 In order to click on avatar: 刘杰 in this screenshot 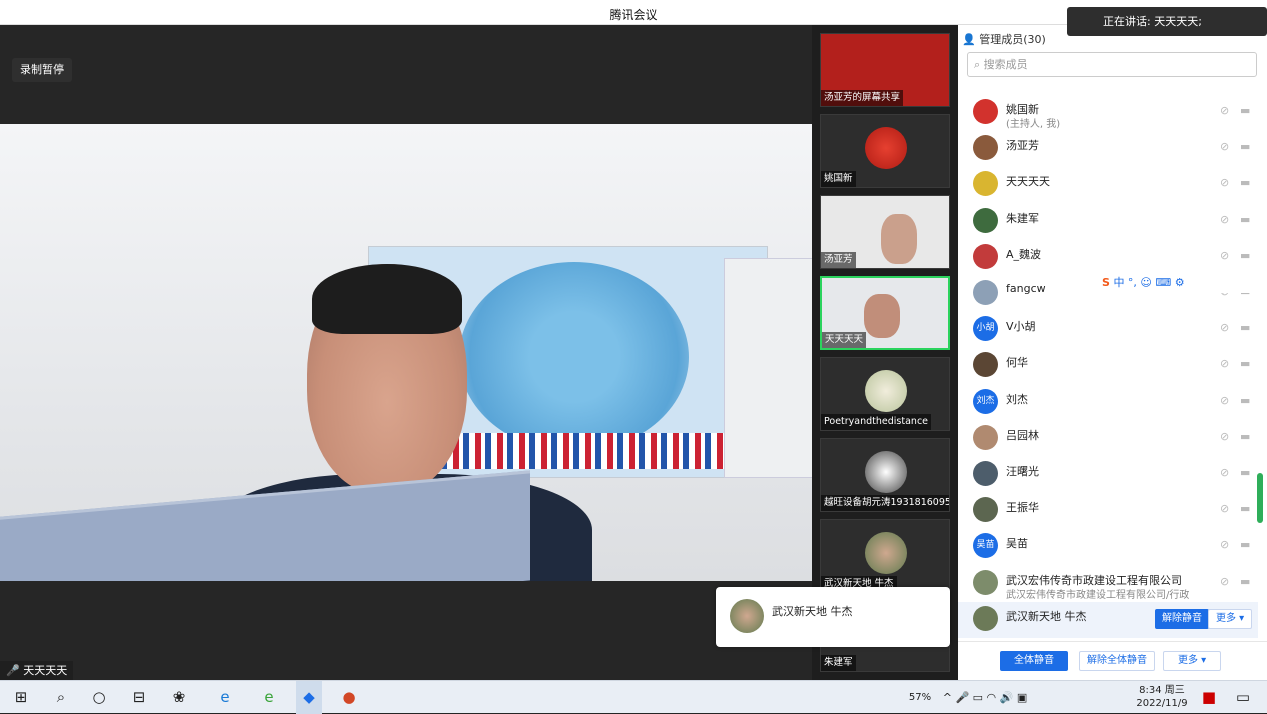, I will do `click(985, 401)`.